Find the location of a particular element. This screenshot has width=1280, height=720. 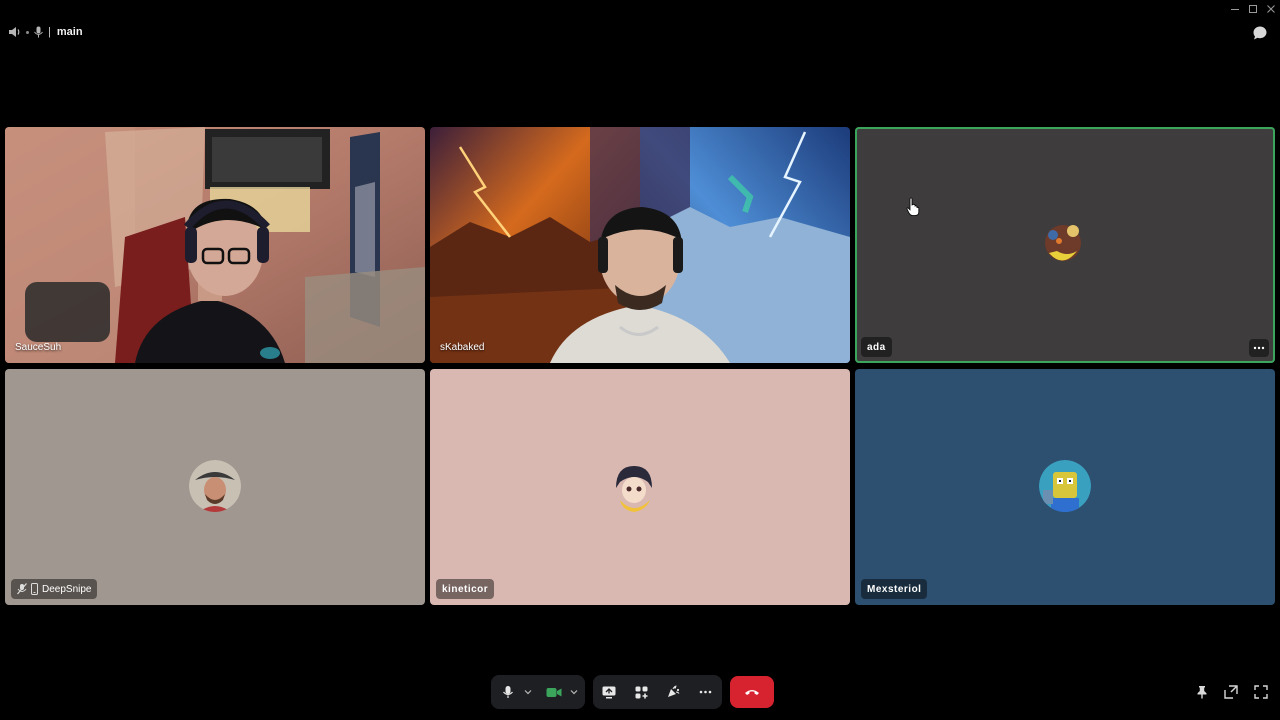

activities-icon is located at coordinates (641, 692).